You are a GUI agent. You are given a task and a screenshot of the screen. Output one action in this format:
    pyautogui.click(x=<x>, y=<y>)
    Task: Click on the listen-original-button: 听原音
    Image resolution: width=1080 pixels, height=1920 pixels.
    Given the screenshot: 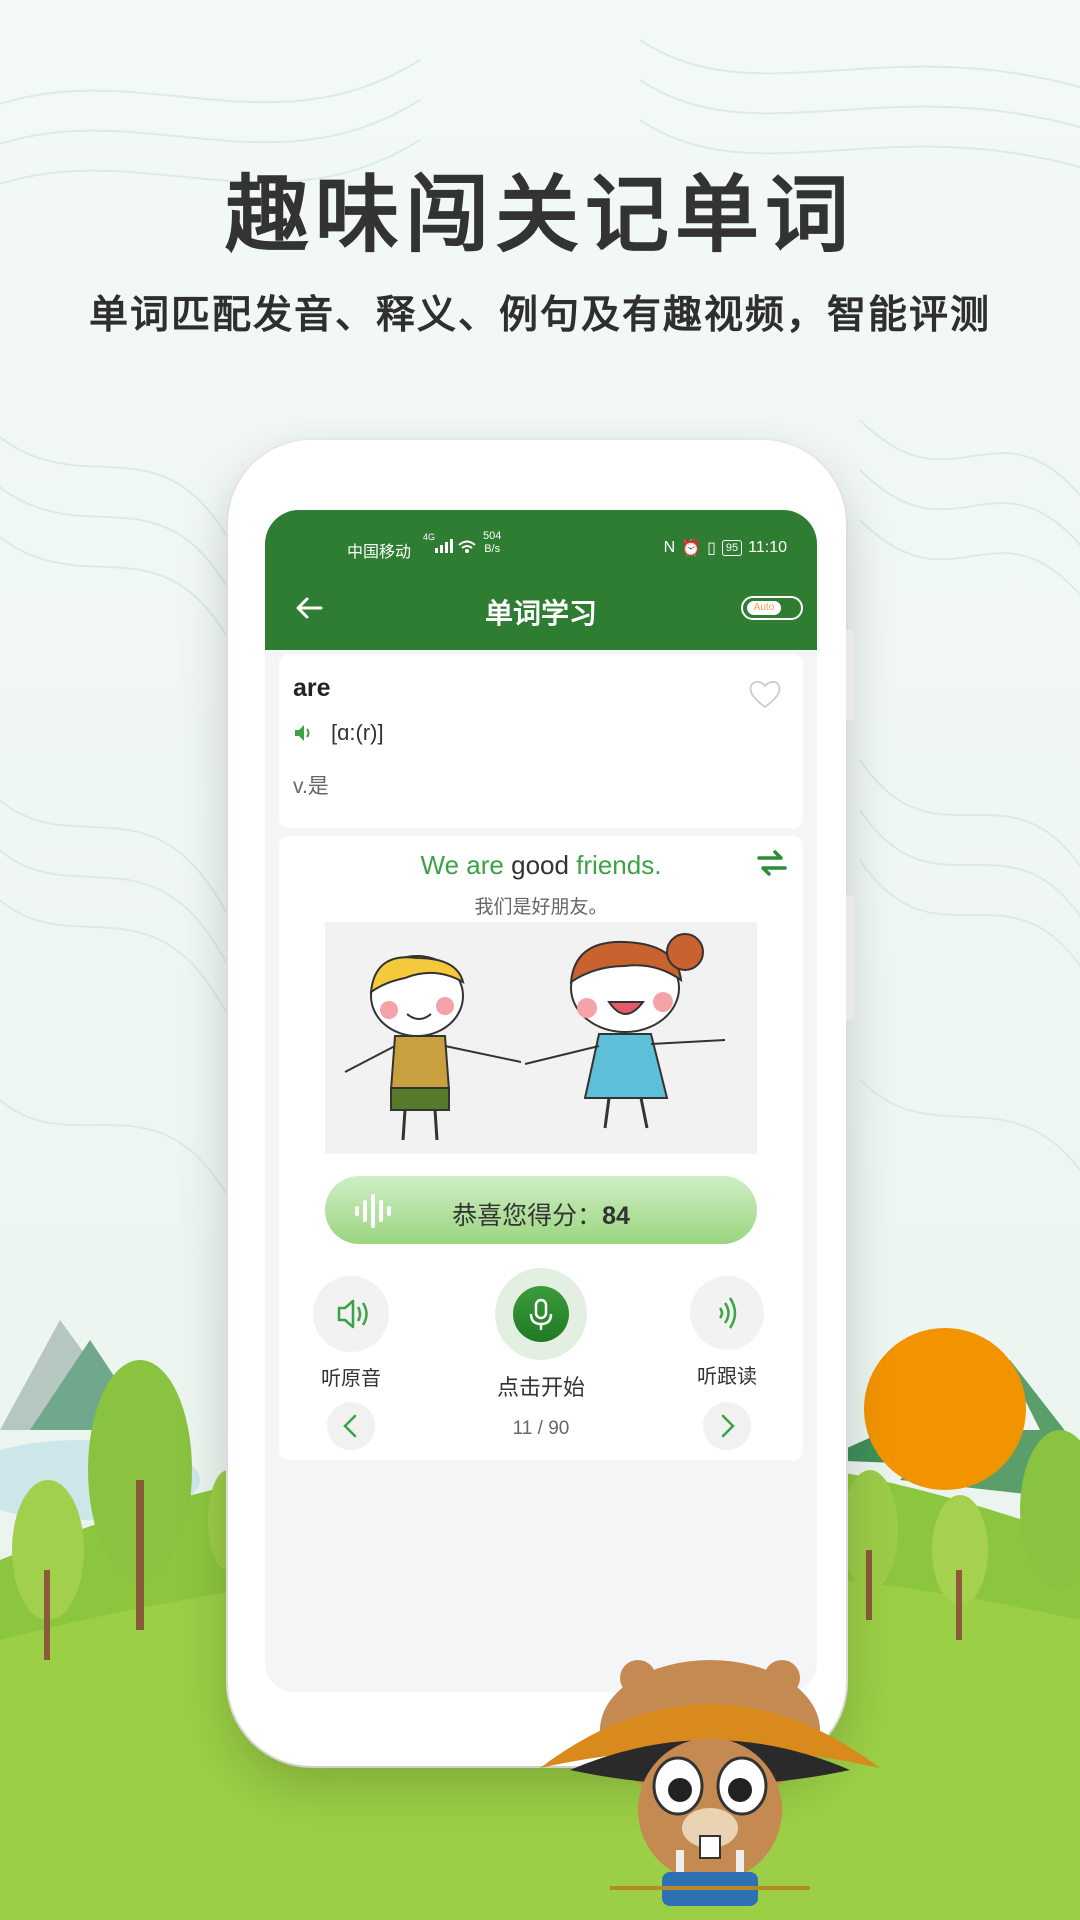 What is the action you would take?
    pyautogui.click(x=351, y=1333)
    